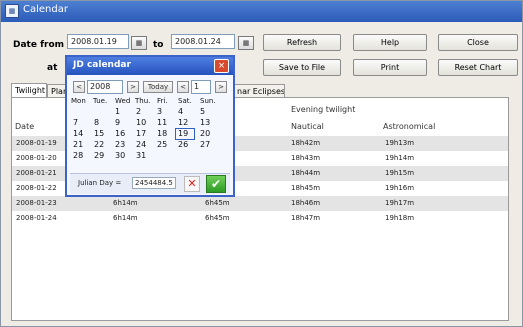  Describe the element at coordinates (98, 41) in the screenshot. I see `date-from-field: 2008.01.19` at that location.